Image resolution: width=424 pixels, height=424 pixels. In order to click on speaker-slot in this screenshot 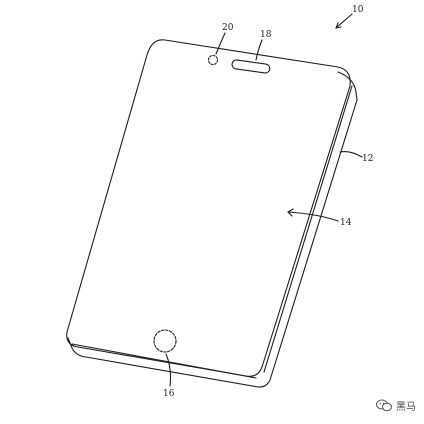, I will do `click(250, 66)`.